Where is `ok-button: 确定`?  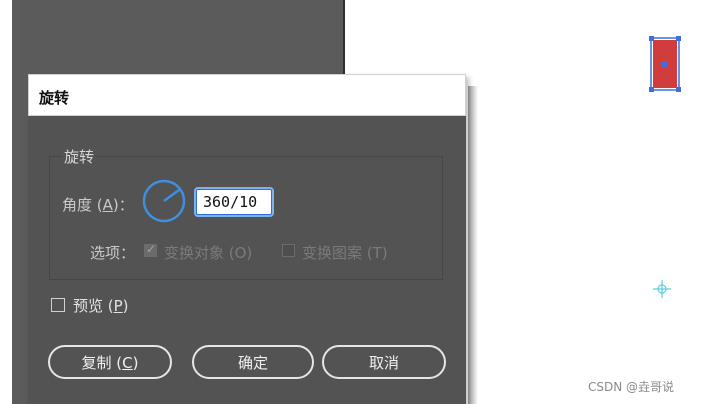 ok-button: 确定 is located at coordinates (253, 362).